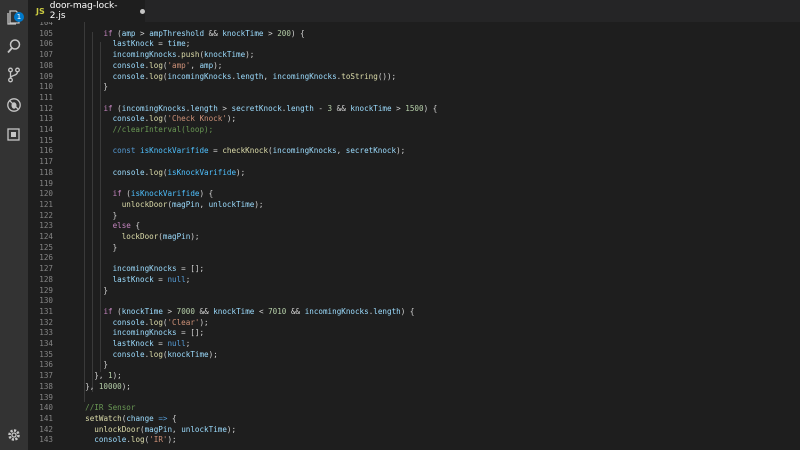 This screenshot has height=450, width=800. Describe the element at coordinates (414, 162) in the screenshot. I see `code-line: 117` at that location.